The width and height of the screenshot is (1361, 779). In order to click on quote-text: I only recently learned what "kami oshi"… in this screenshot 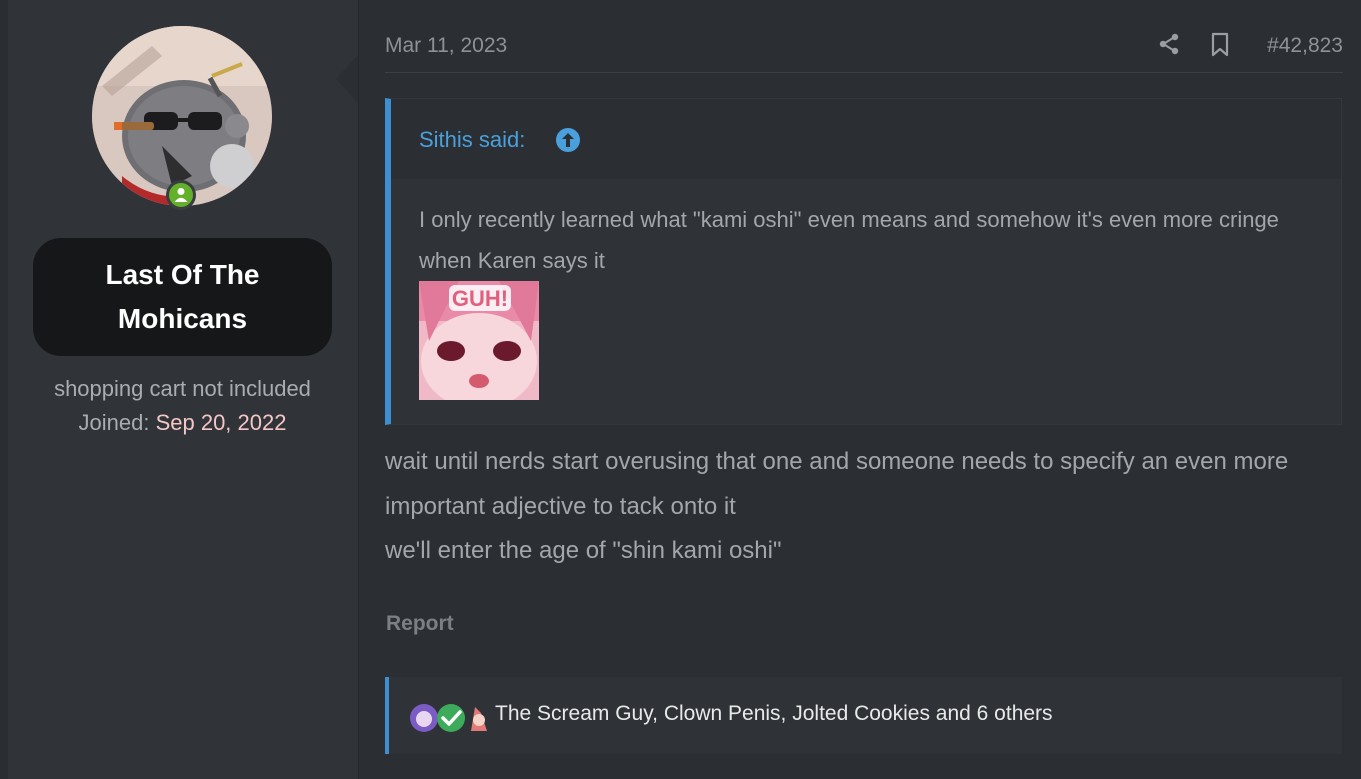, I will do `click(849, 240)`.